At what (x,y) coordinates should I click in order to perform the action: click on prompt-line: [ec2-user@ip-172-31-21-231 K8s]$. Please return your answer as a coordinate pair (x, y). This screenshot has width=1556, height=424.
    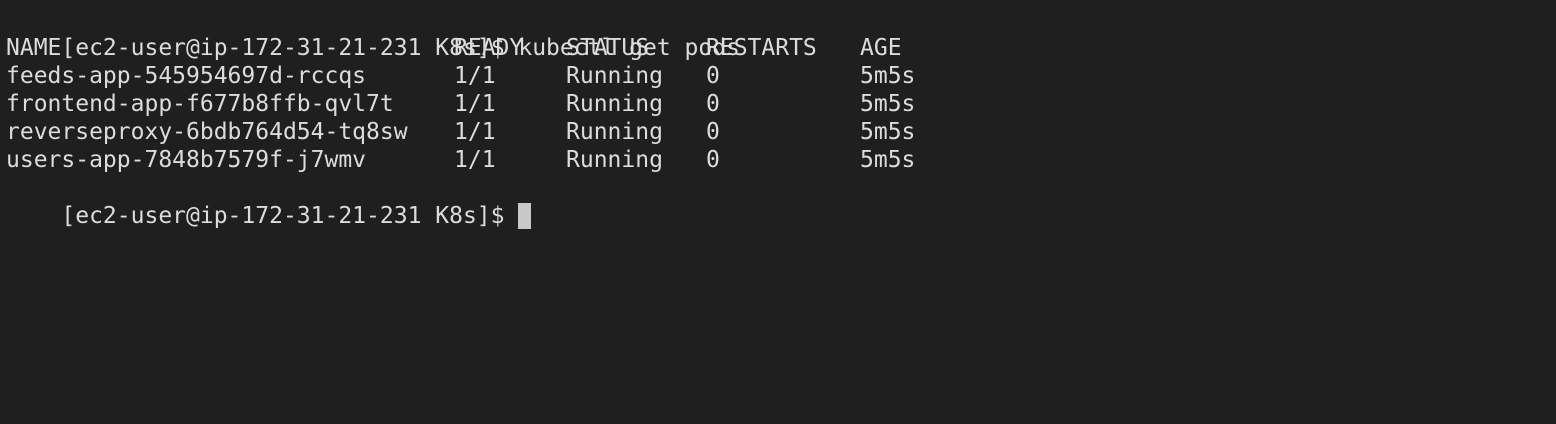
    Looking at the image, I should click on (781, 201).